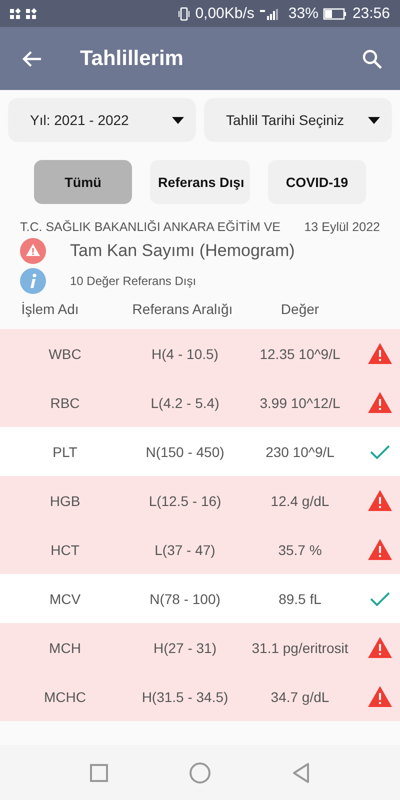 This screenshot has width=400, height=800. Describe the element at coordinates (33, 281) in the screenshot. I see `info-icon` at that location.